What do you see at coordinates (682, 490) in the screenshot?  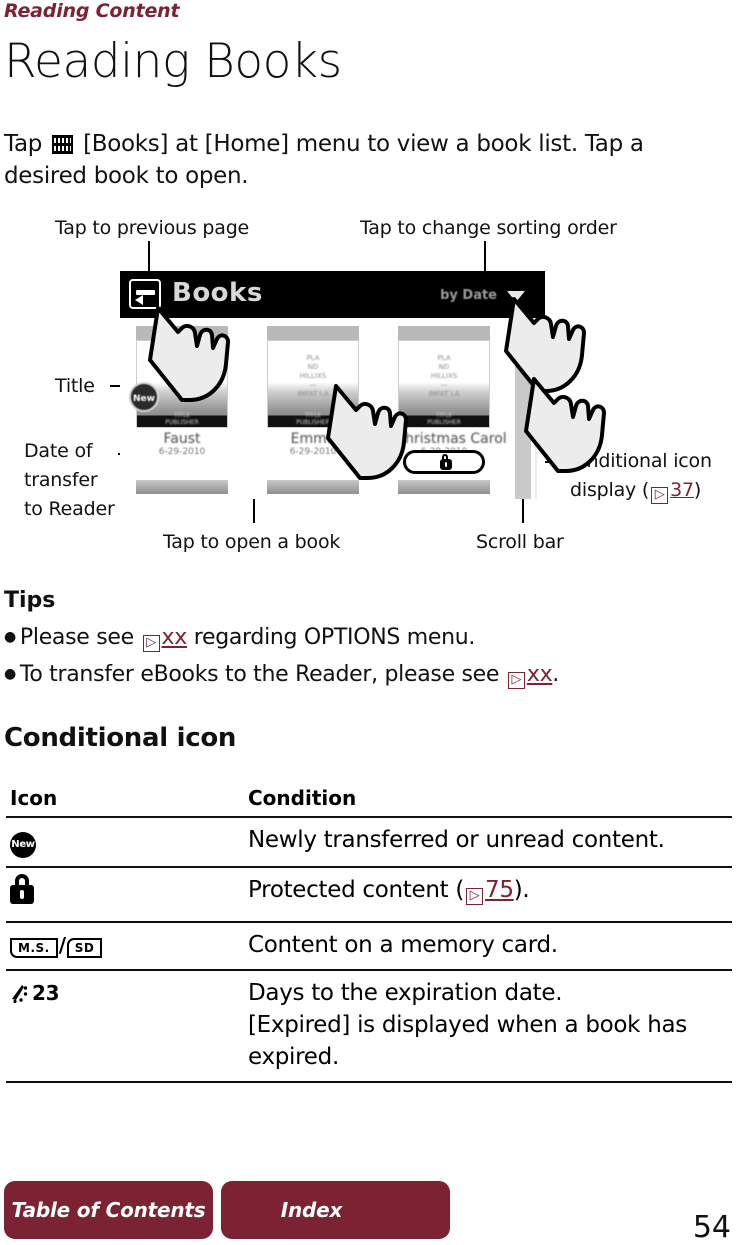 I see `page-ref-number: 37` at bounding box center [682, 490].